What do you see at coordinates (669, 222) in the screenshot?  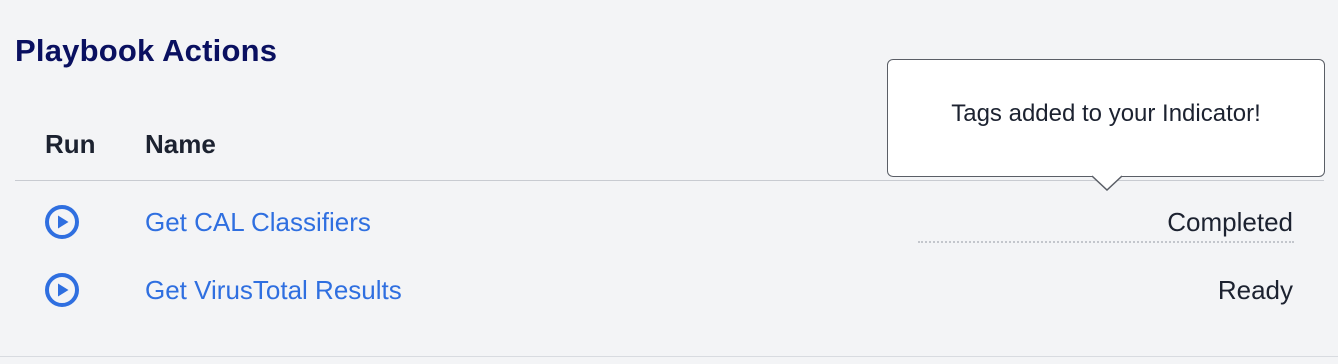 I see `table-row: Get CAL Classifiers Completed` at bounding box center [669, 222].